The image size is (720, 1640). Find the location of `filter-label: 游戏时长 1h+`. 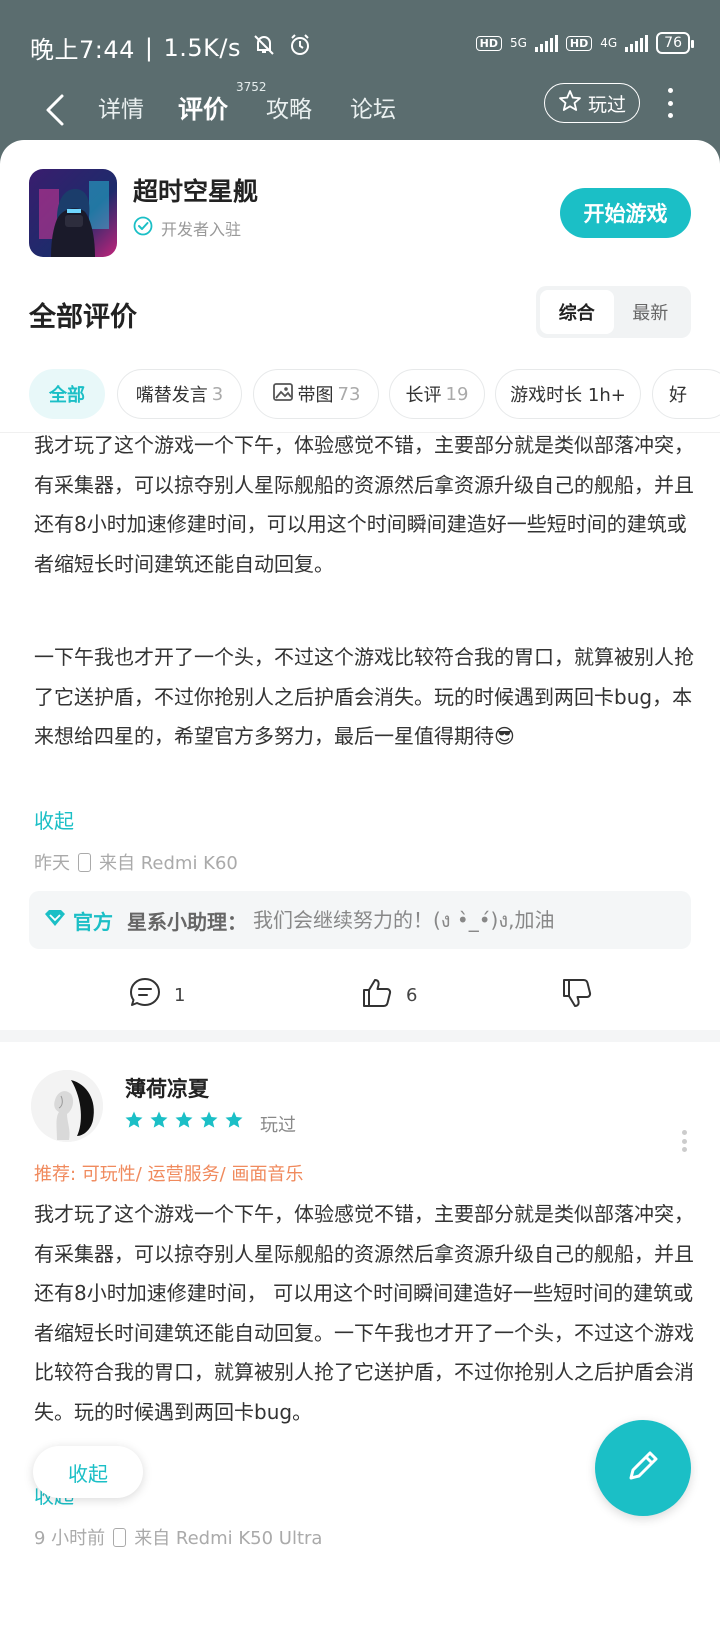

filter-label: 游戏时长 1h+ is located at coordinates (568, 395).